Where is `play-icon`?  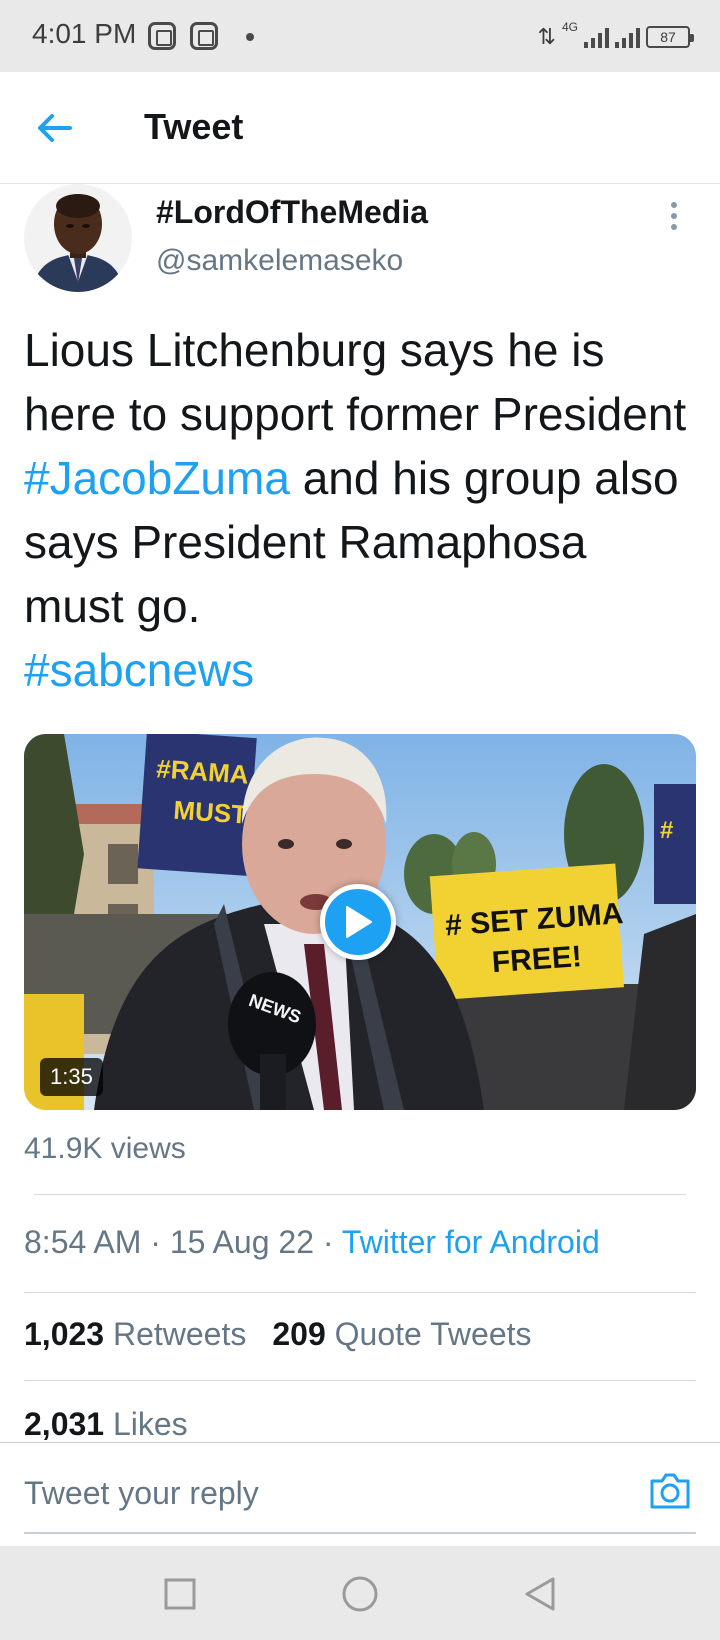
play-icon is located at coordinates (359, 922).